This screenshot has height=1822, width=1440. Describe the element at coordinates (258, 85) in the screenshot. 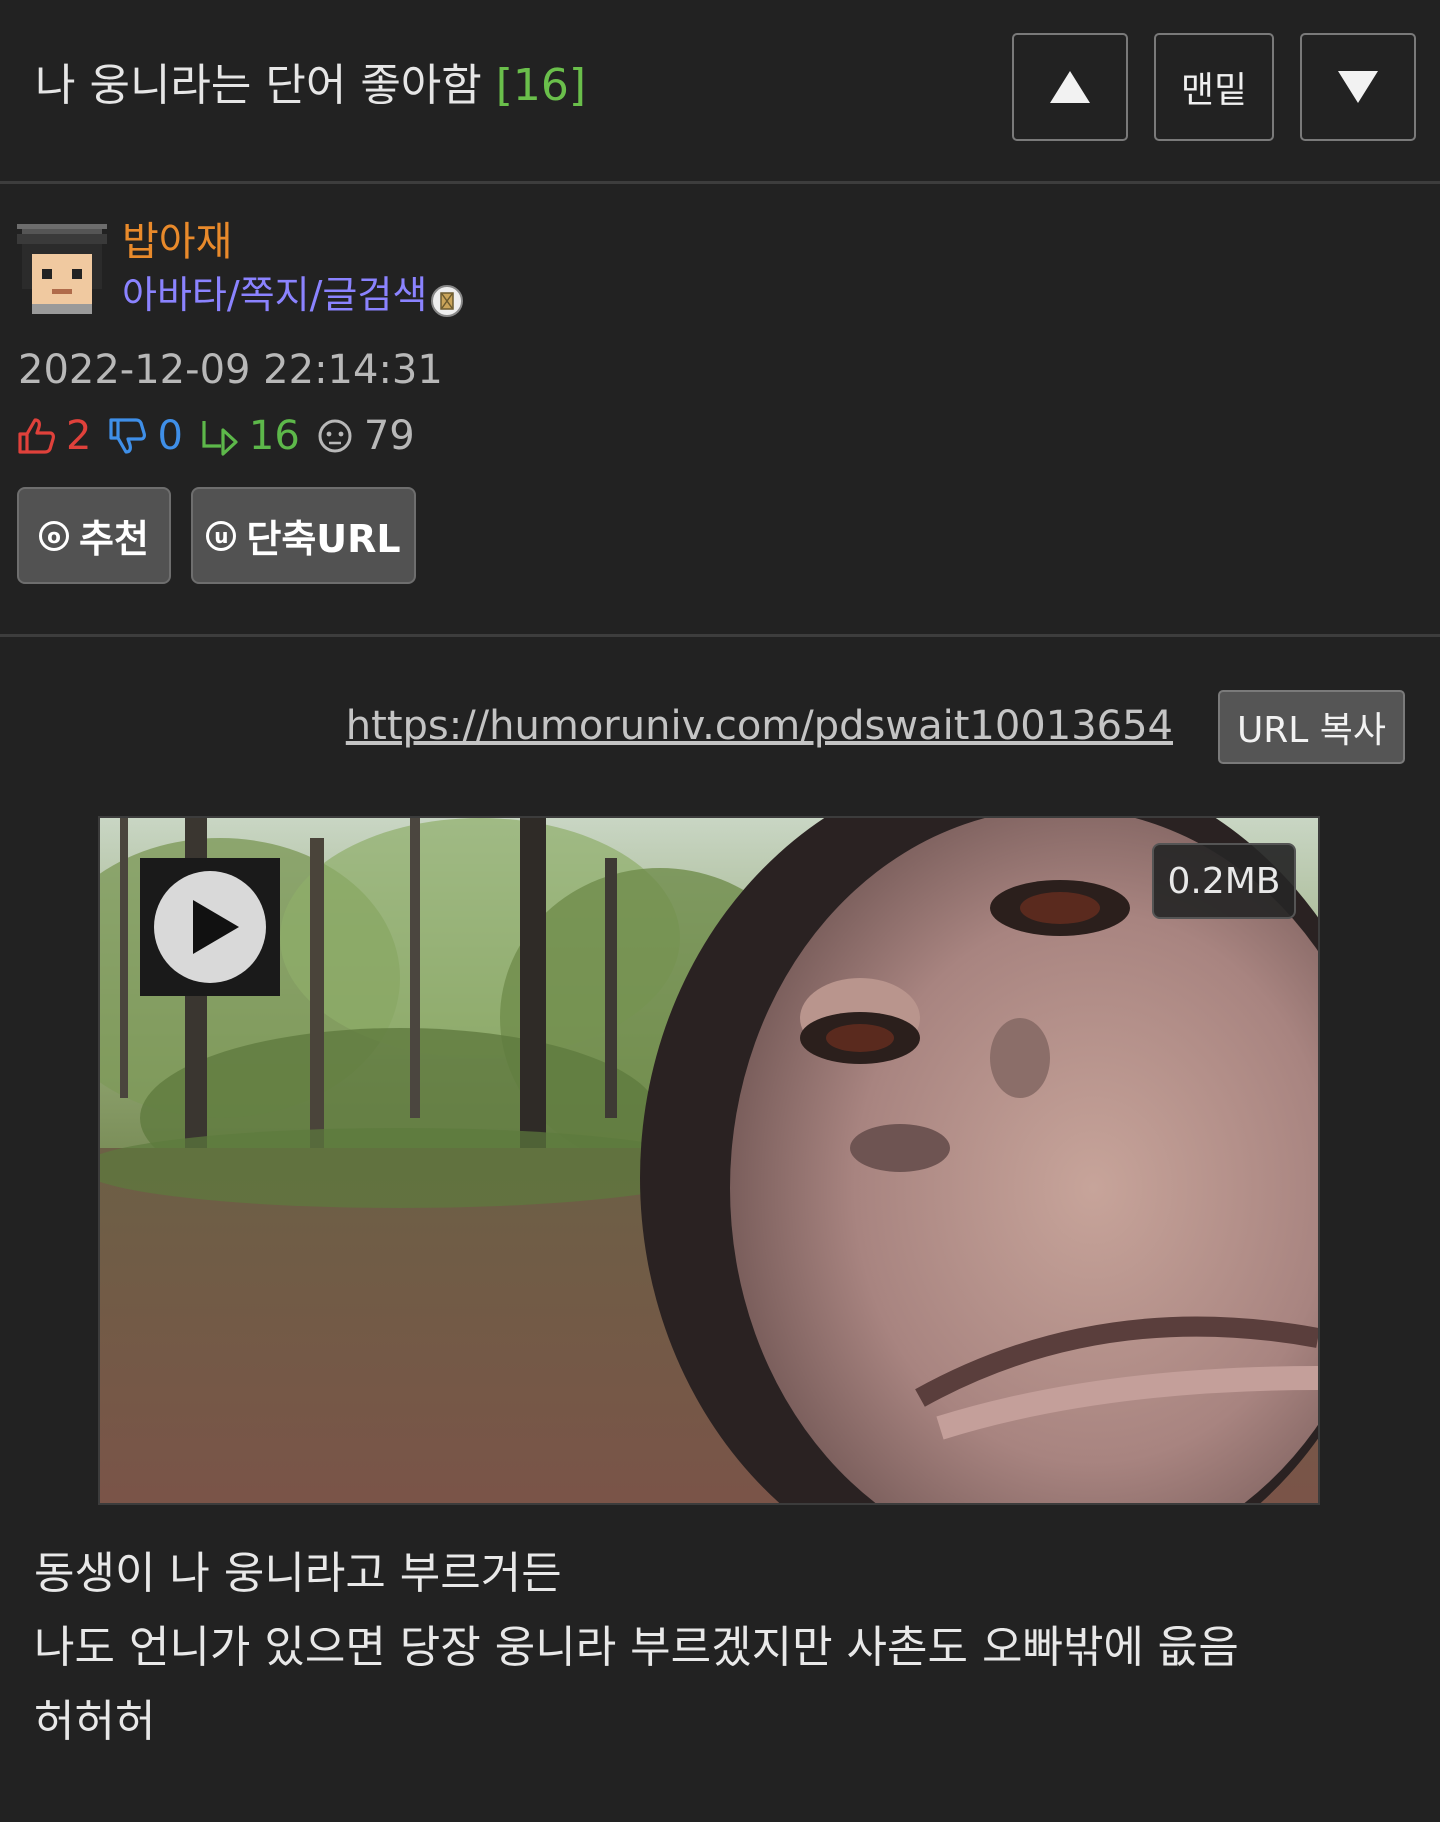

I see `post-title-text: 나 웅니라는 단어 좋아함` at that location.